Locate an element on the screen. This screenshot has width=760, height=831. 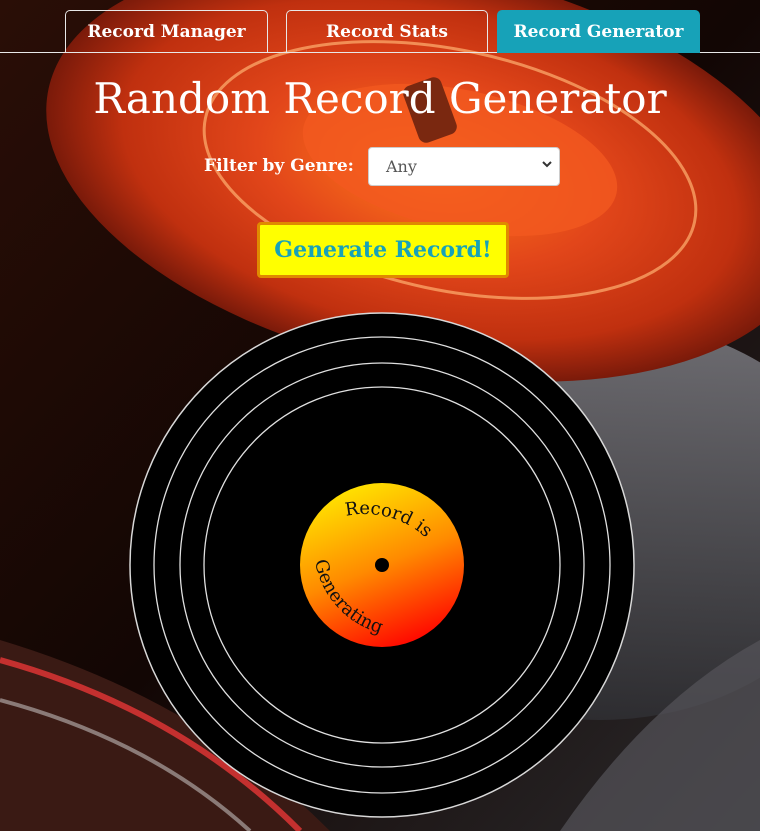
tab-label: Record Generator is located at coordinates (598, 32).